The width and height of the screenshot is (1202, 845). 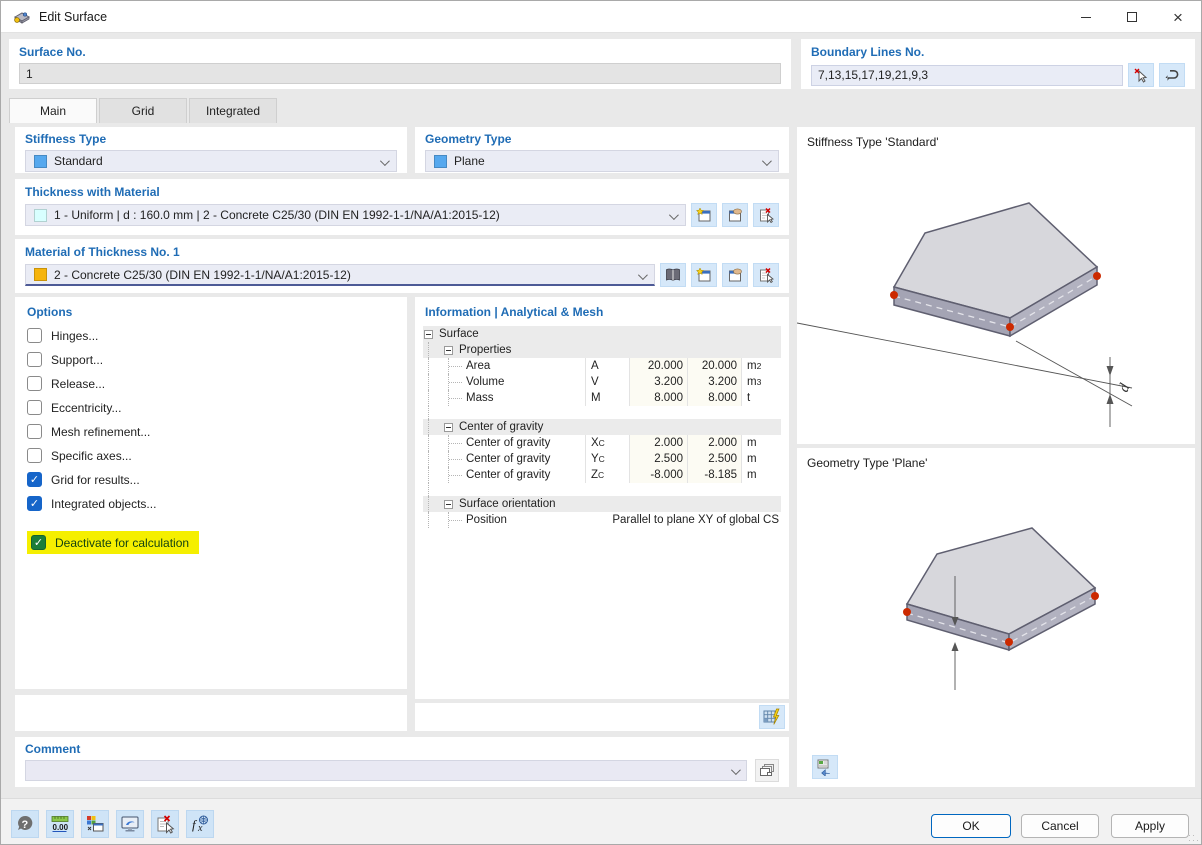 I want to click on display-settings-button, so click(x=95, y=824).